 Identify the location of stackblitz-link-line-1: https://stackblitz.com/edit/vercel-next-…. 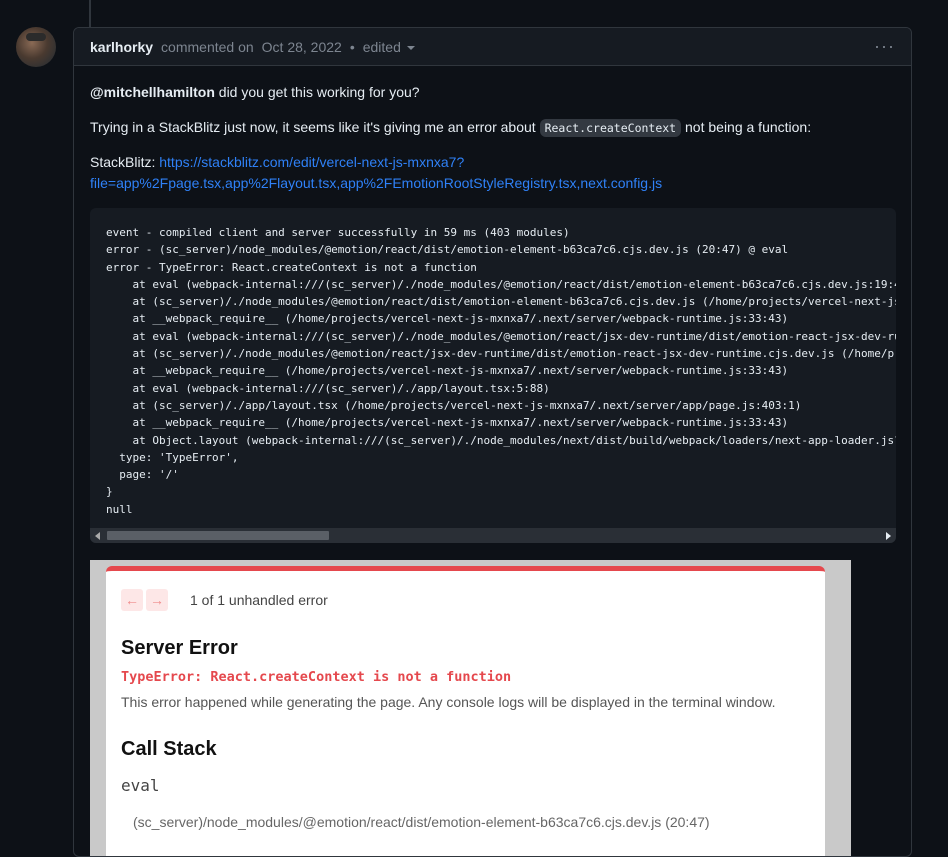
(312, 162).